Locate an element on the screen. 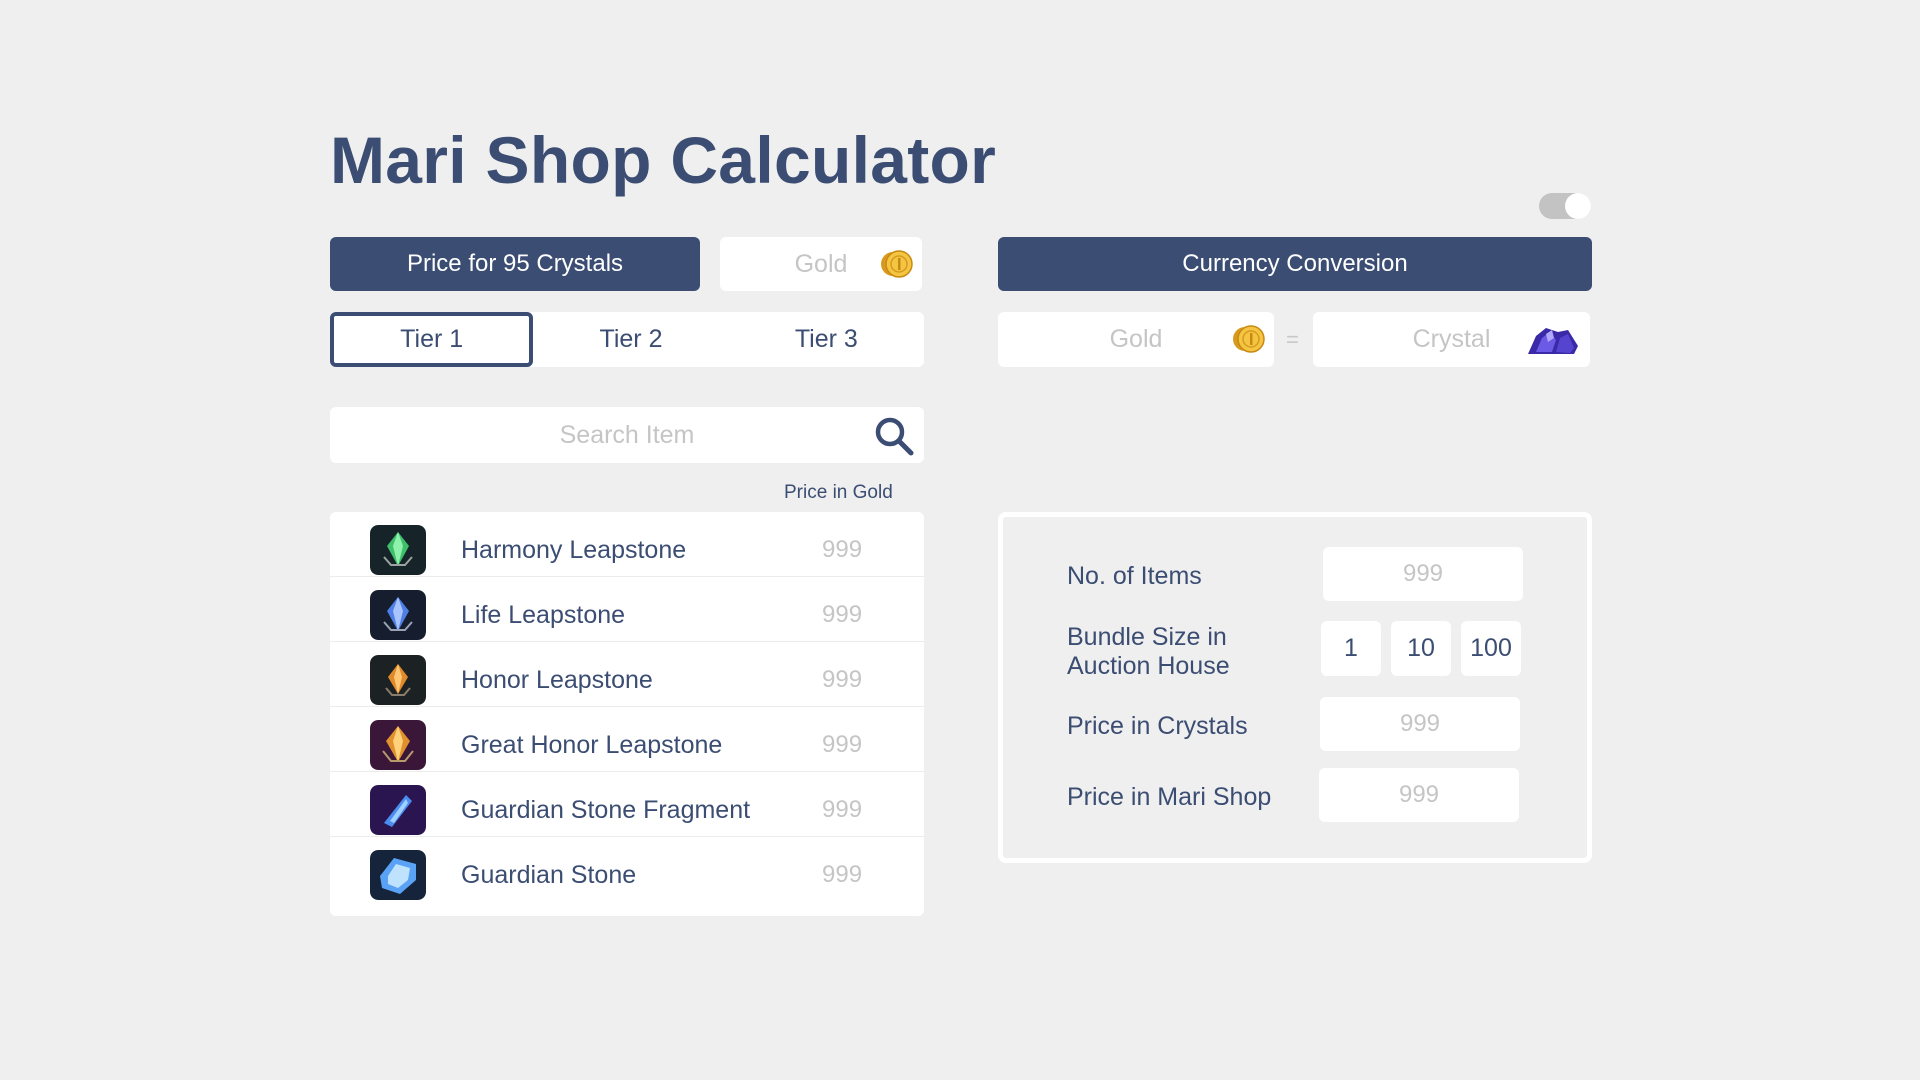 This screenshot has width=1920, height=1080. price-in-mari-shop-label: Price in Mari Shop is located at coordinates (1169, 797).